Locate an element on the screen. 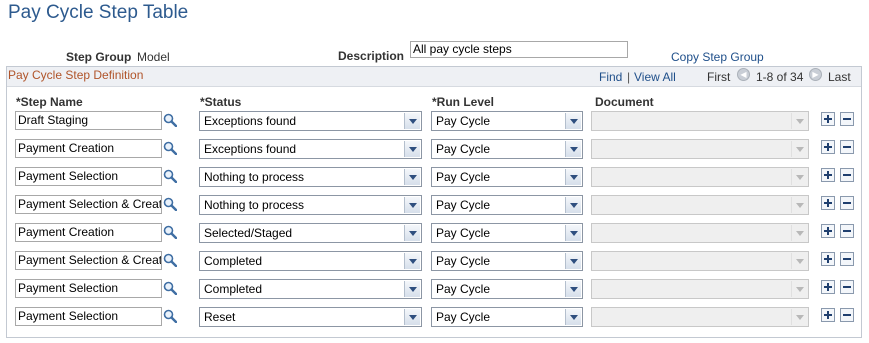 The image size is (869, 343). status-value: Reset is located at coordinates (220, 317).